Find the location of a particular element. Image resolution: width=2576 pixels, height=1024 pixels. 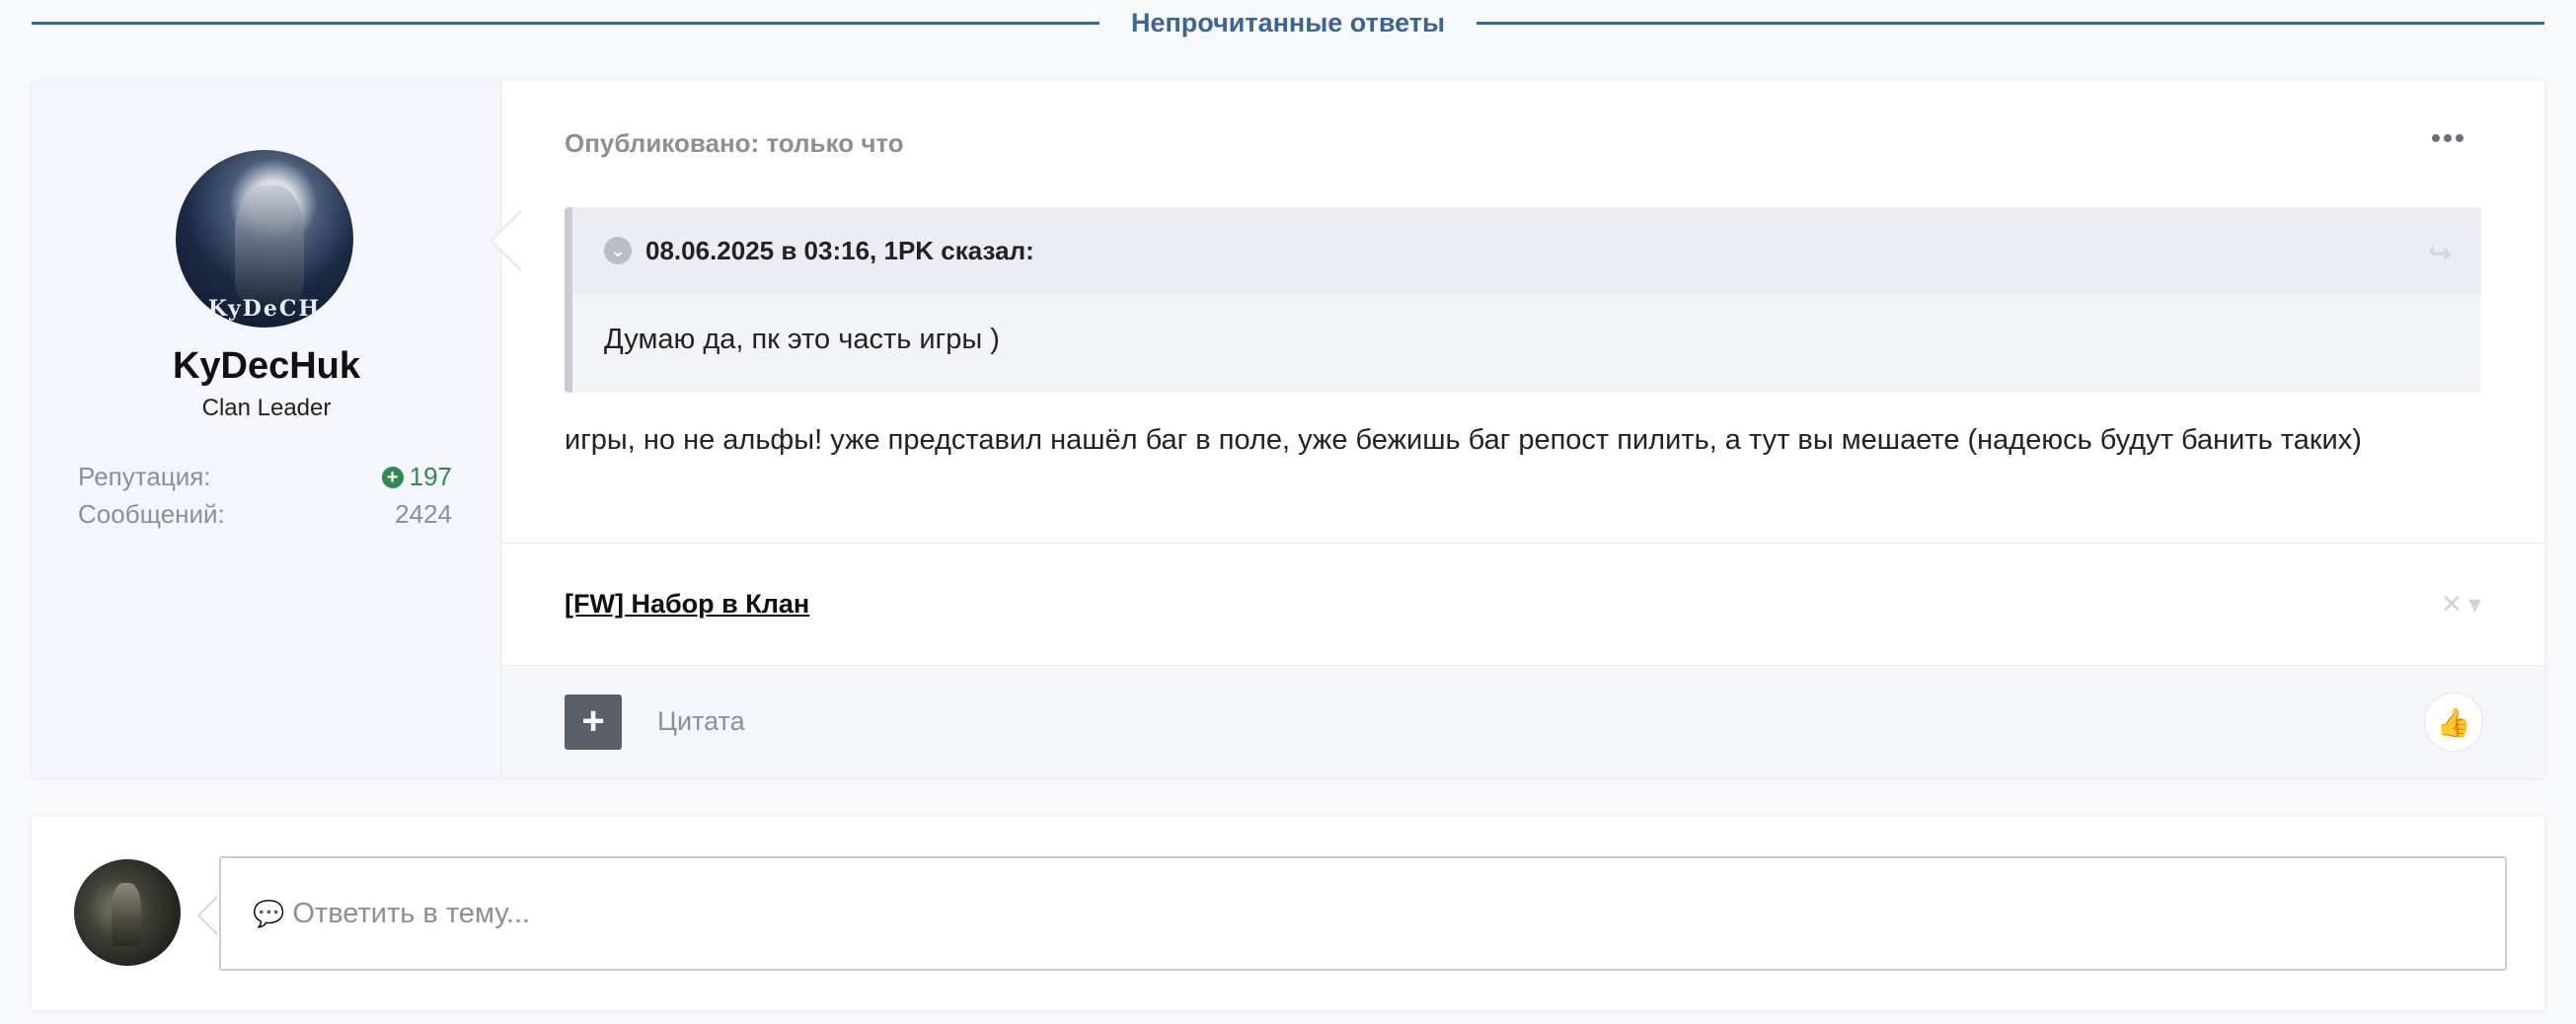

chevron-down-icon: ▾ is located at coordinates (2474, 604).